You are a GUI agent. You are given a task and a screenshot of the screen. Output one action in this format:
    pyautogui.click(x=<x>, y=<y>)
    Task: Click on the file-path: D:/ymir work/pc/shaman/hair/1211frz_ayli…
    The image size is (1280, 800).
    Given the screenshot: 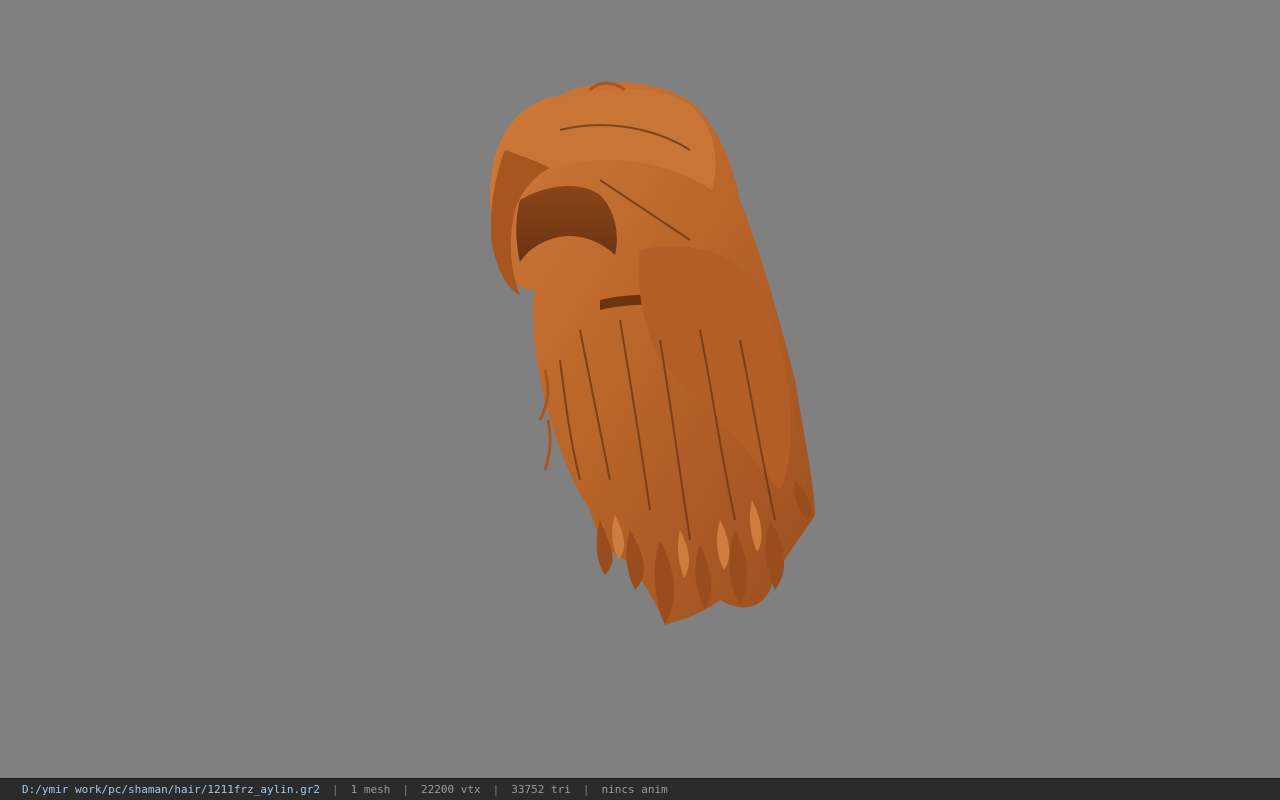 What is the action you would take?
    pyautogui.click(x=171, y=789)
    